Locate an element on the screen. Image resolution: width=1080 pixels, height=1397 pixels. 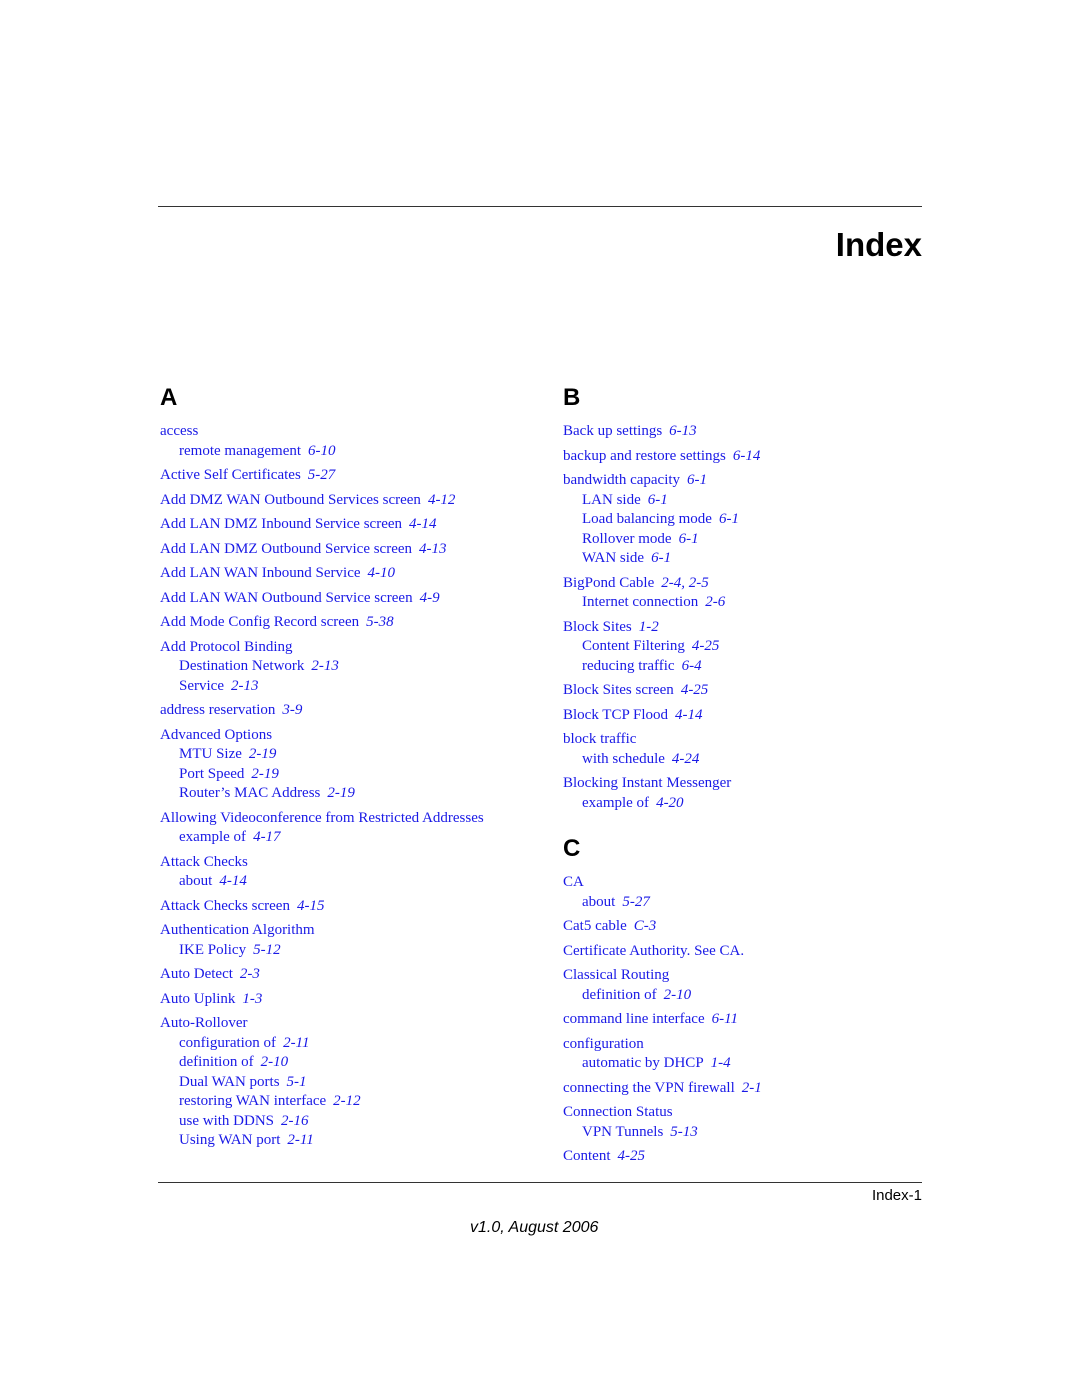
entry-term: Block TCP Flood is located at coordinates (615, 715).